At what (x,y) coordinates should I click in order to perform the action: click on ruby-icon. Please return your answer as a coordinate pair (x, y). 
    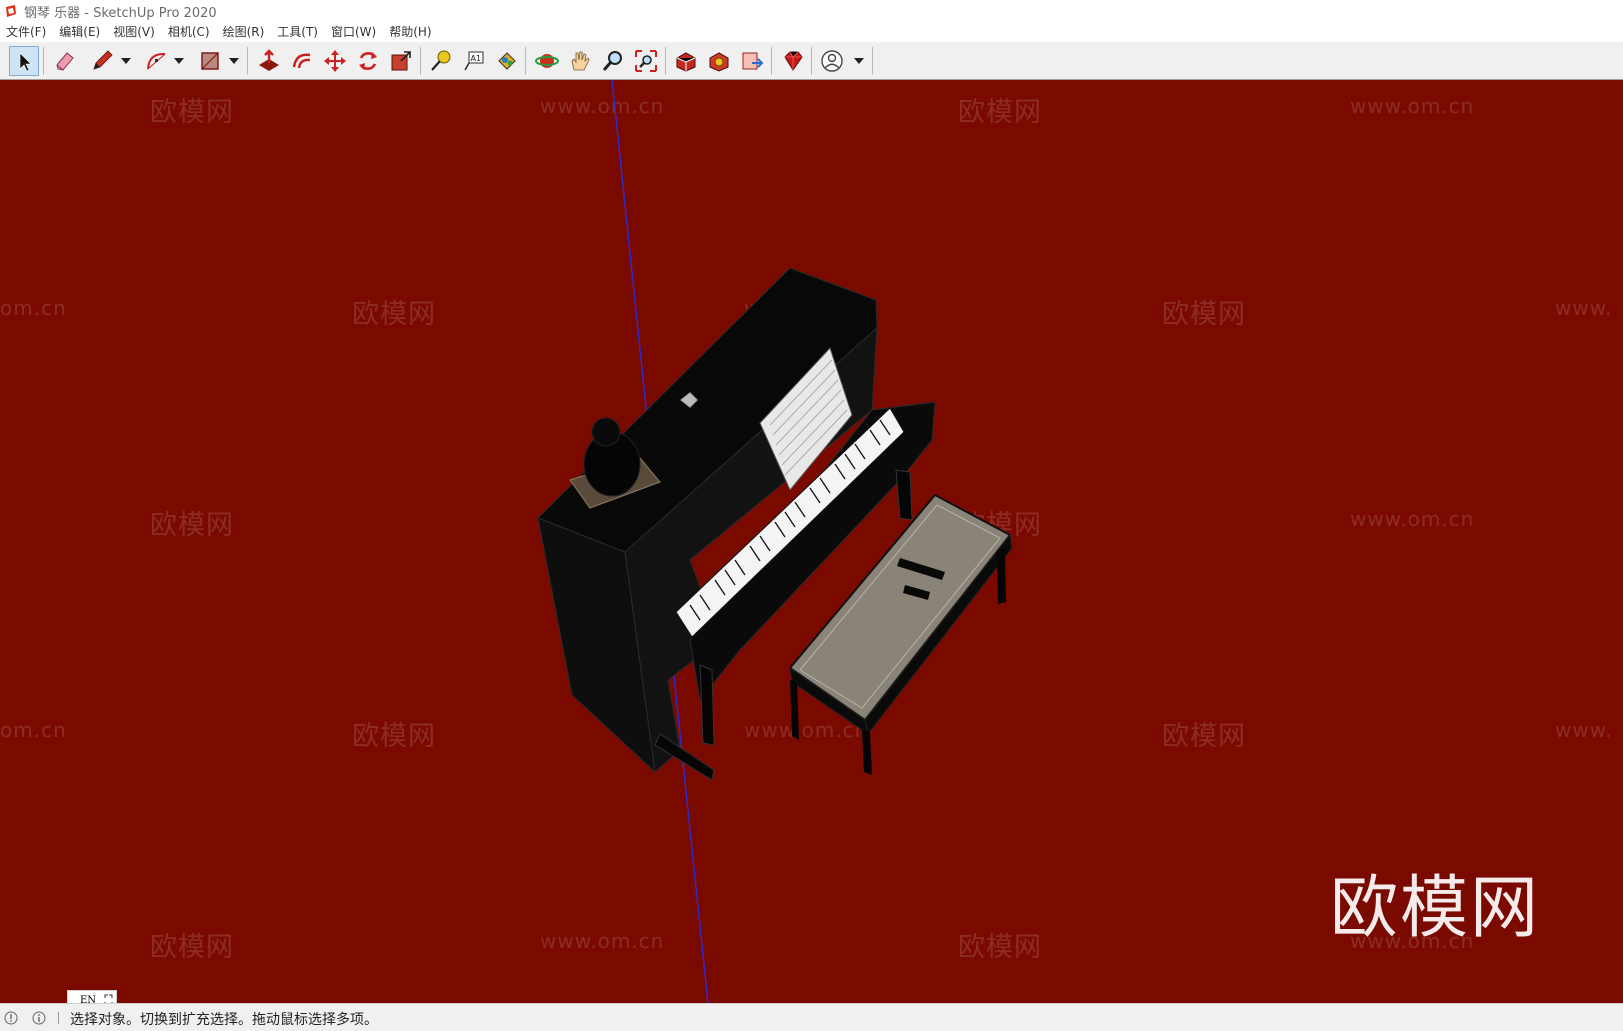
    Looking at the image, I should click on (793, 61).